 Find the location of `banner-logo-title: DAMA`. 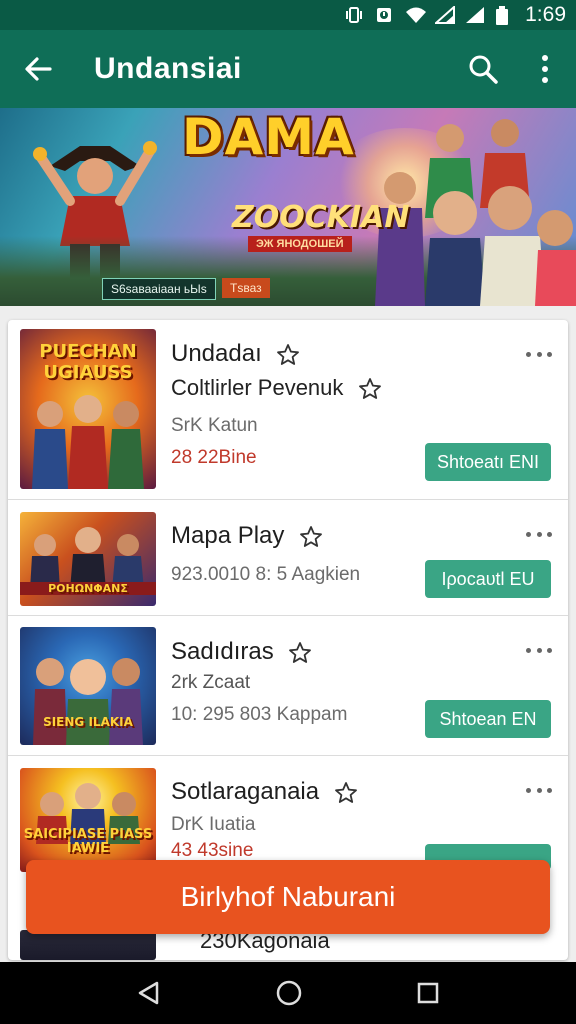

banner-logo-title: DAMA is located at coordinates (268, 137).